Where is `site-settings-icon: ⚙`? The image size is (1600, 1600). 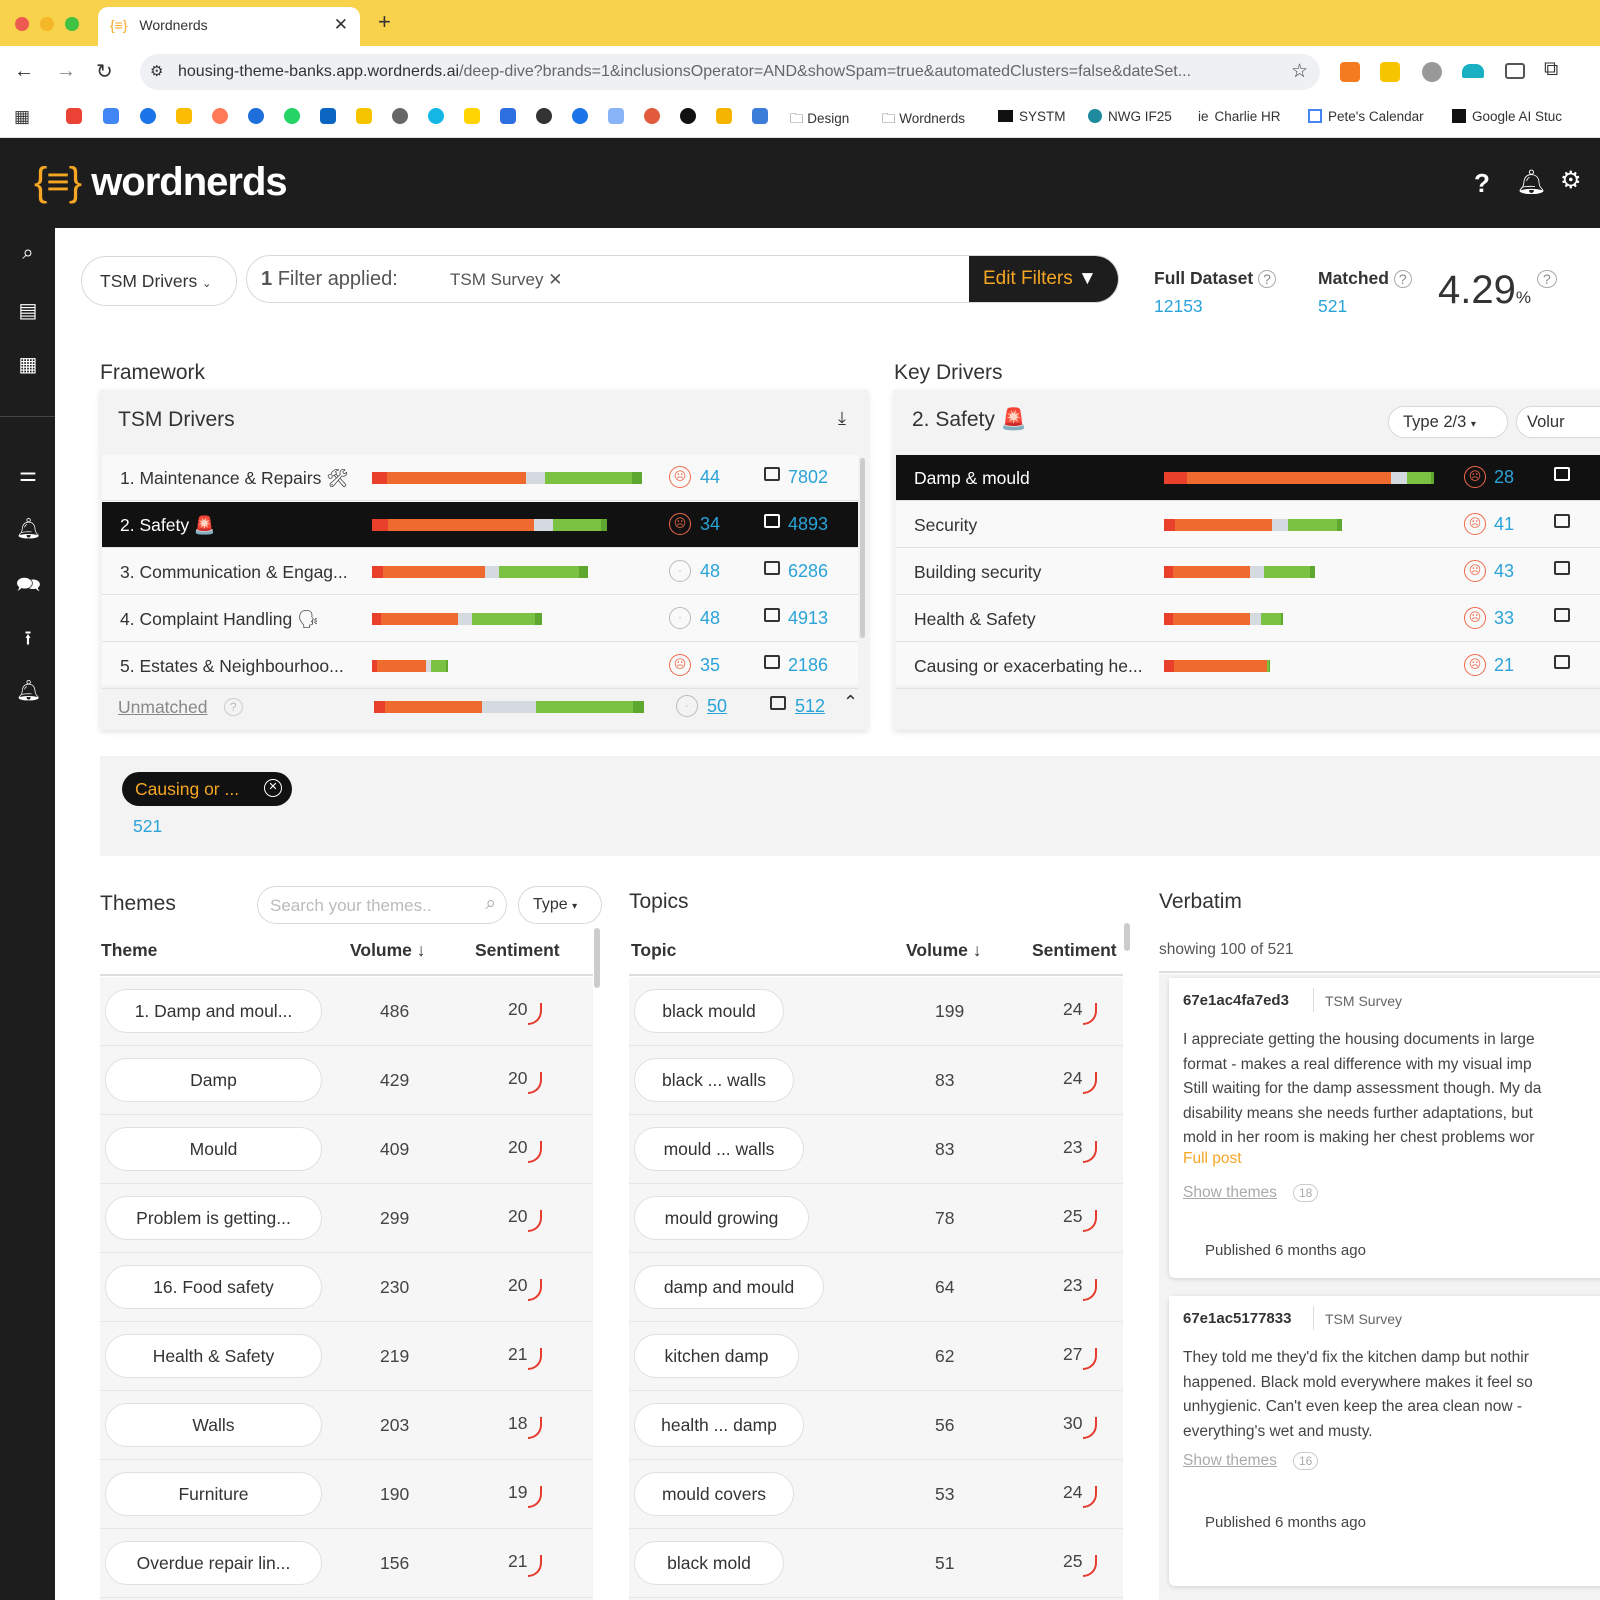
site-settings-icon: ⚙ is located at coordinates (156, 71).